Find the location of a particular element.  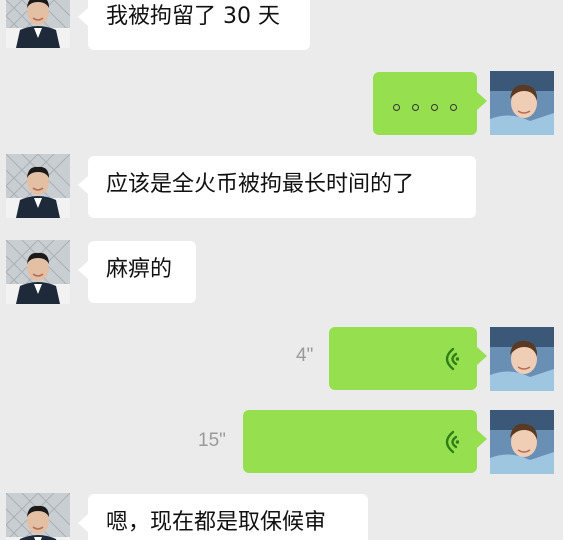

voice-duration: 15" is located at coordinates (212, 440).